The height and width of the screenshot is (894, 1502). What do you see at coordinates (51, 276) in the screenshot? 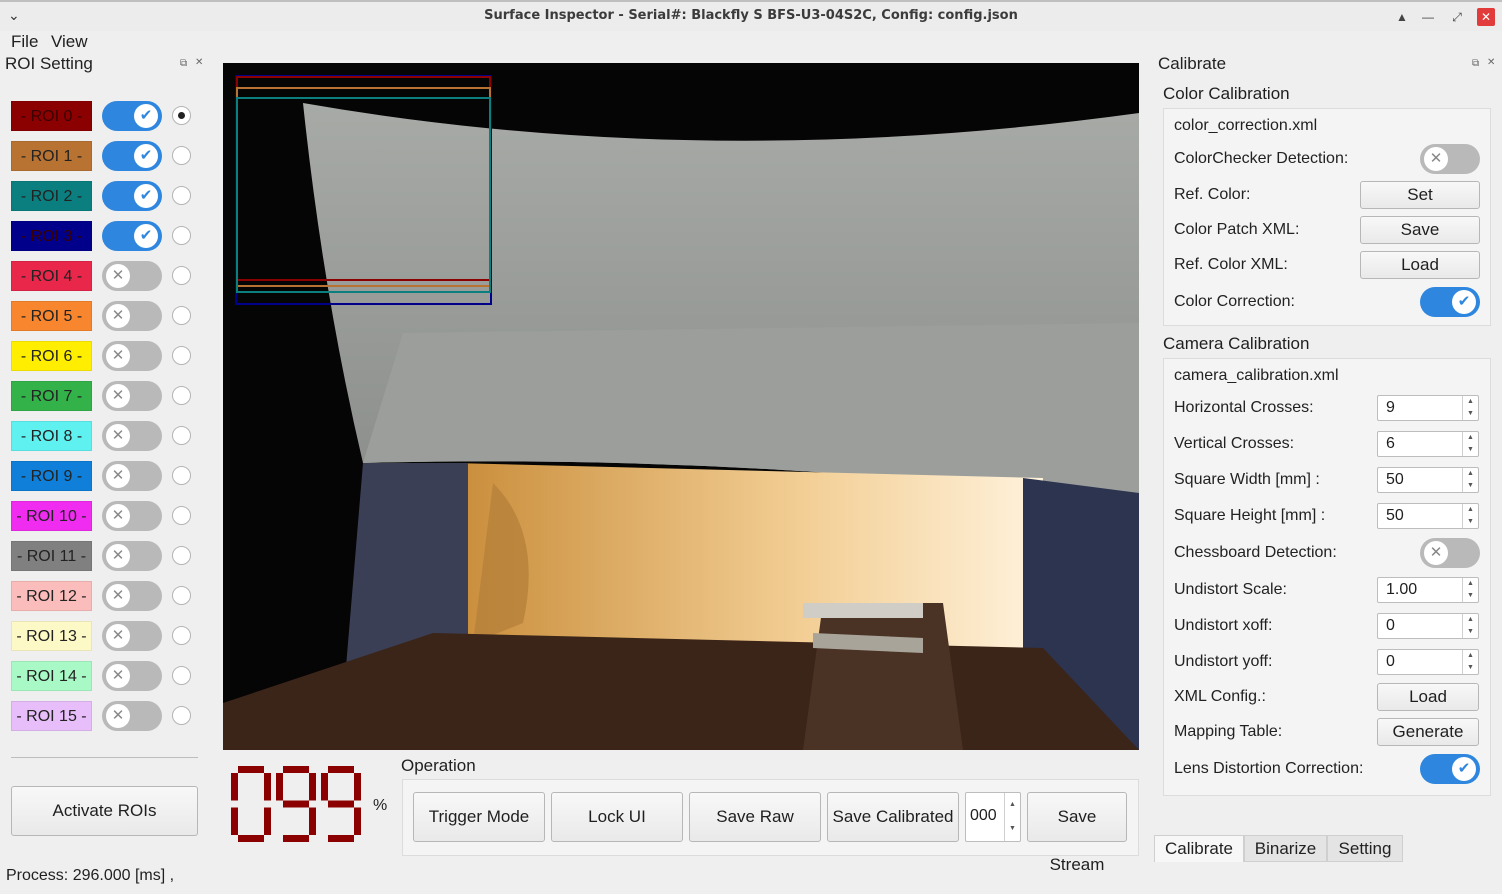
I see `roi-label: - ROI 4 -` at bounding box center [51, 276].